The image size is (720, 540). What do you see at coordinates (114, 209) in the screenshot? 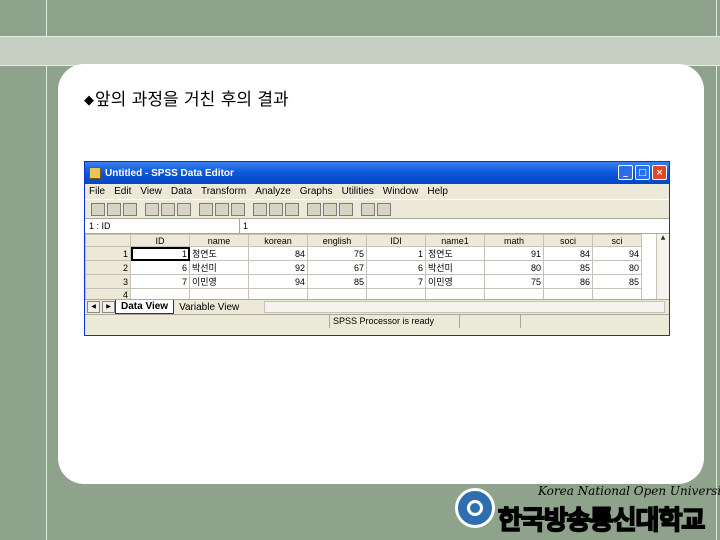
I see `save-icon` at bounding box center [114, 209].